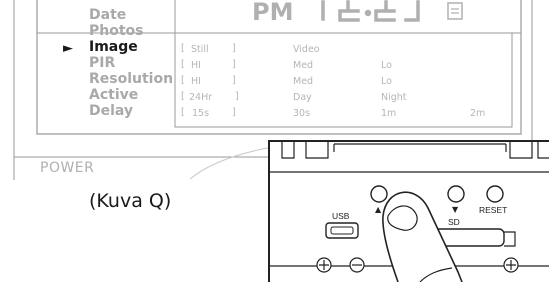 The image size is (549, 282). What do you see at coordinates (306, 50) in the screenshot?
I see `option-image-video: Video` at bounding box center [306, 50].